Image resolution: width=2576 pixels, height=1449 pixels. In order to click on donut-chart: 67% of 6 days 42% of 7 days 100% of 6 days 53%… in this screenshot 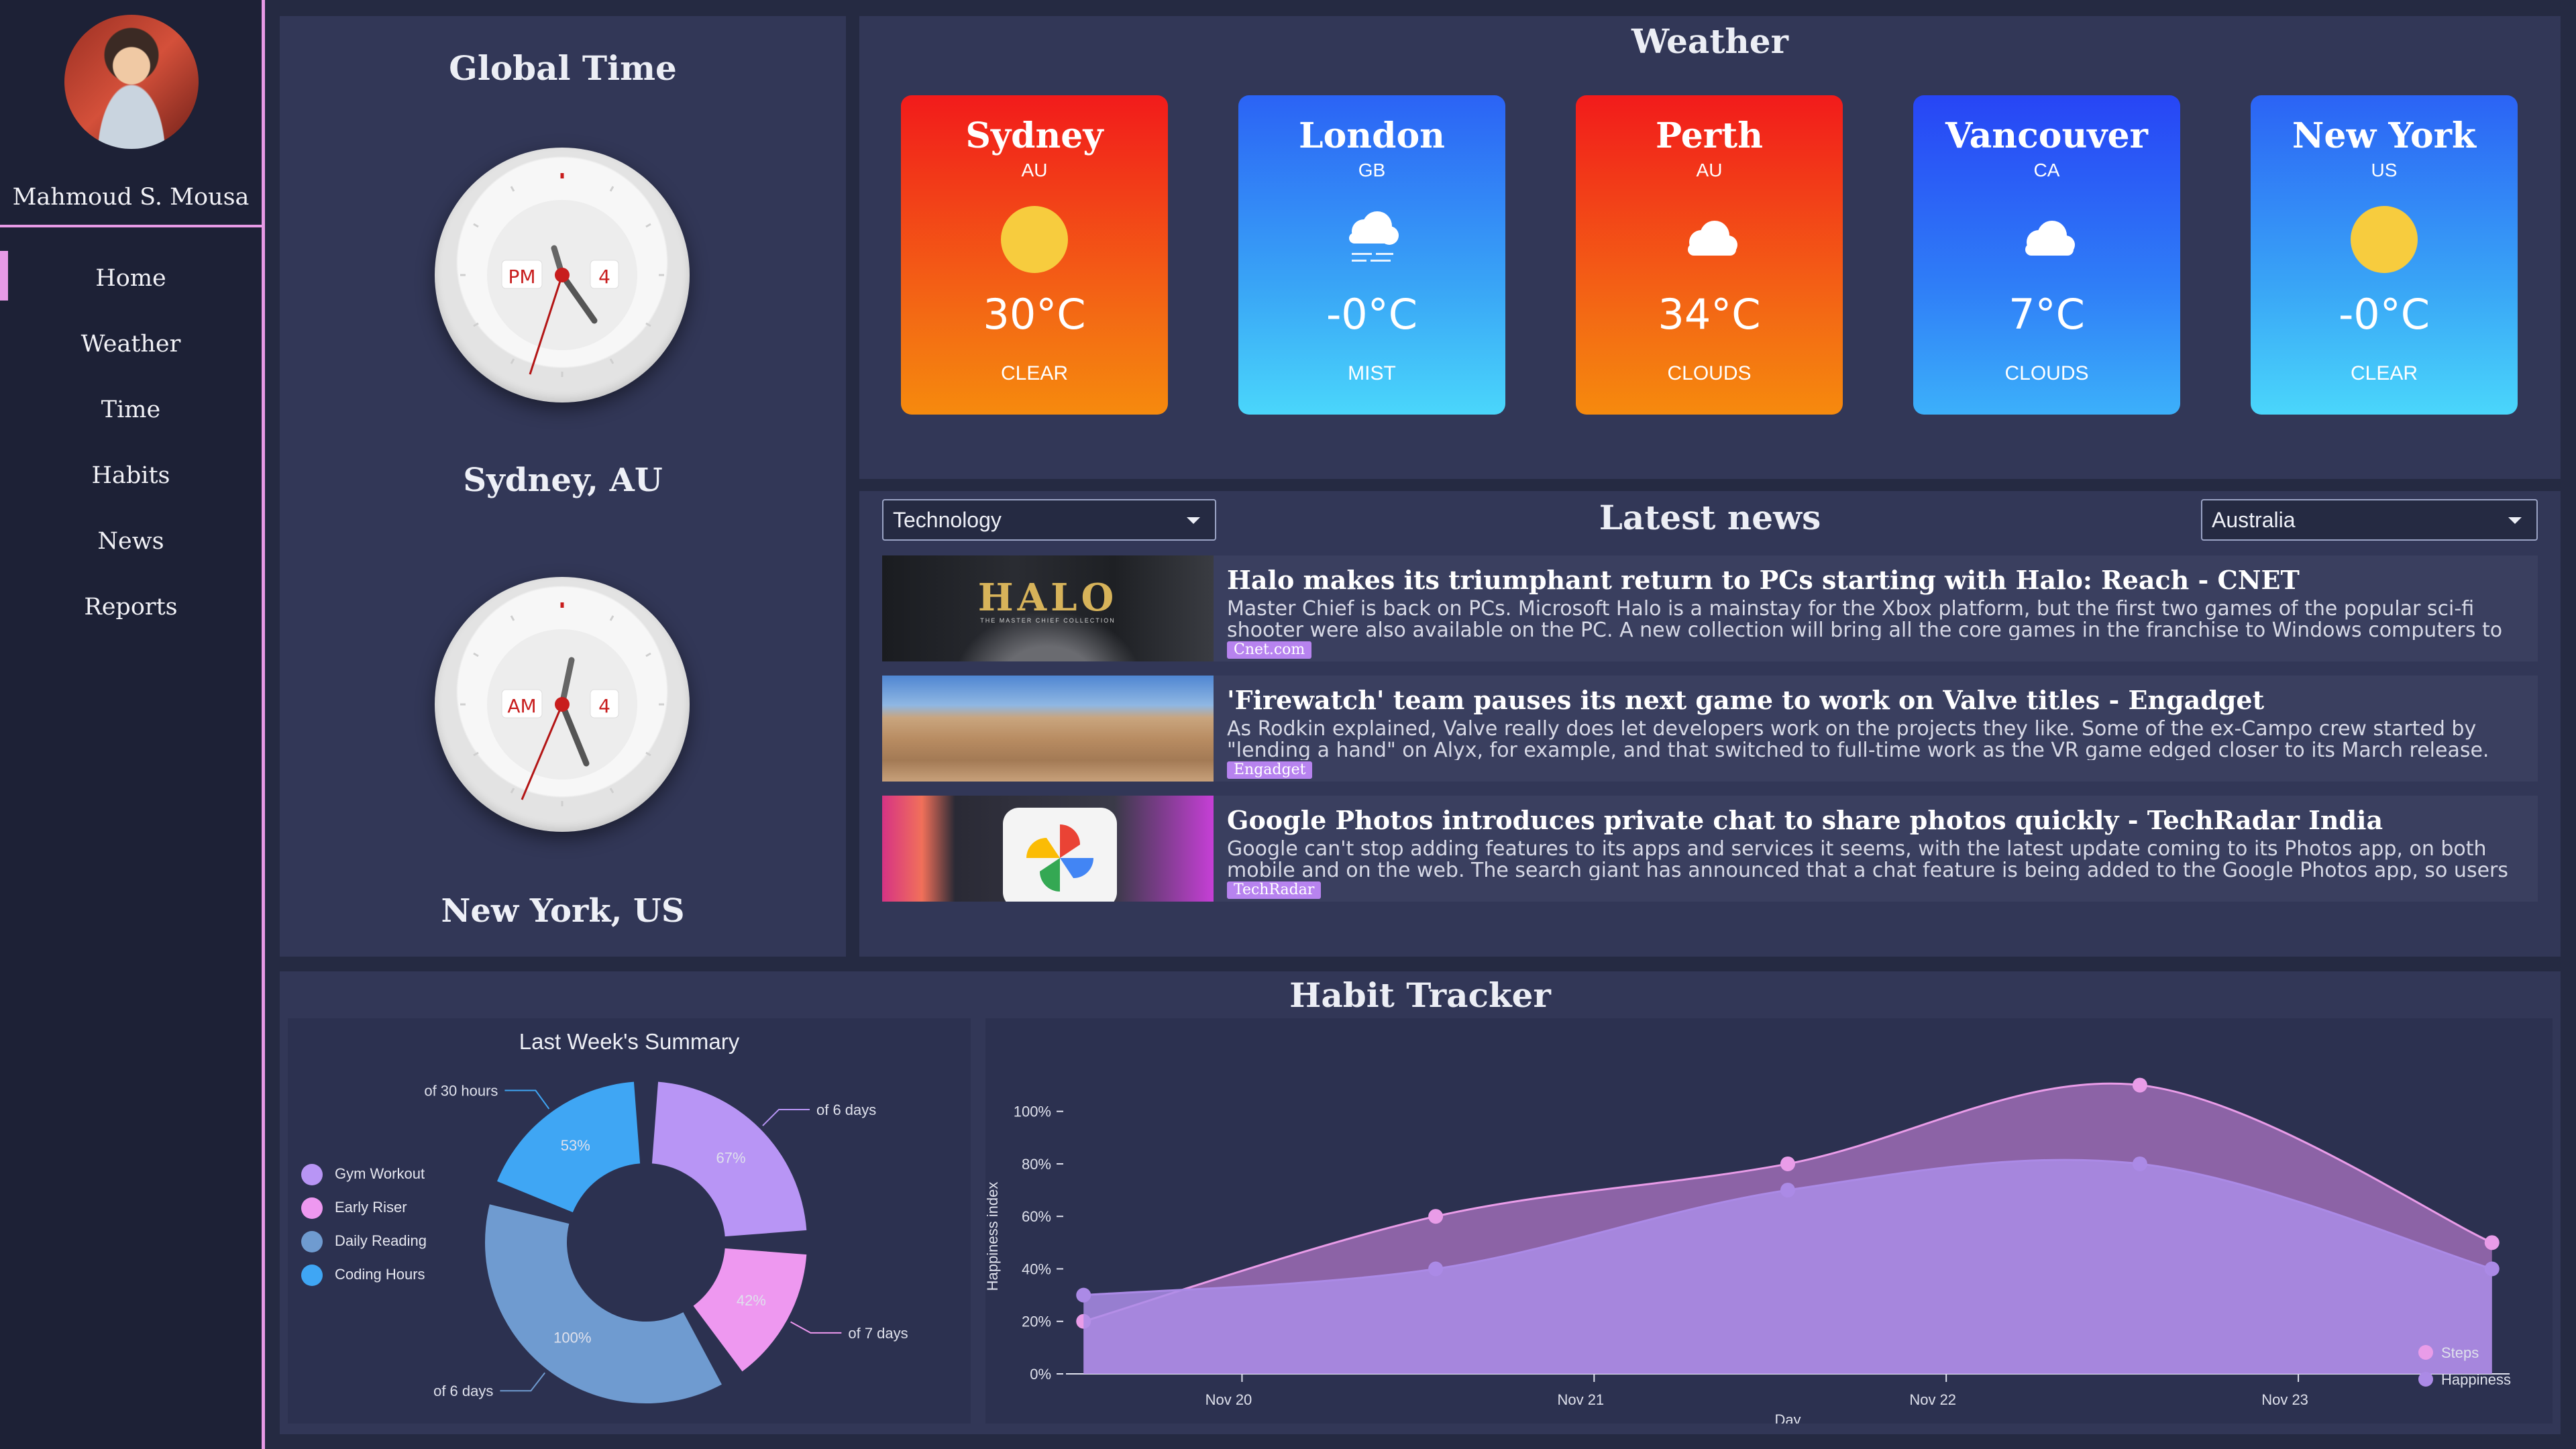, I will do `click(666, 1242)`.